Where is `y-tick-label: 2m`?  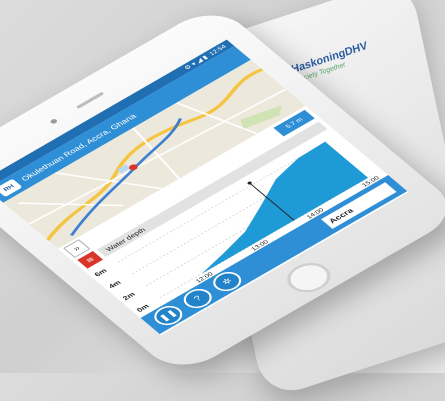
y-tick-label: 2m is located at coordinates (129, 295).